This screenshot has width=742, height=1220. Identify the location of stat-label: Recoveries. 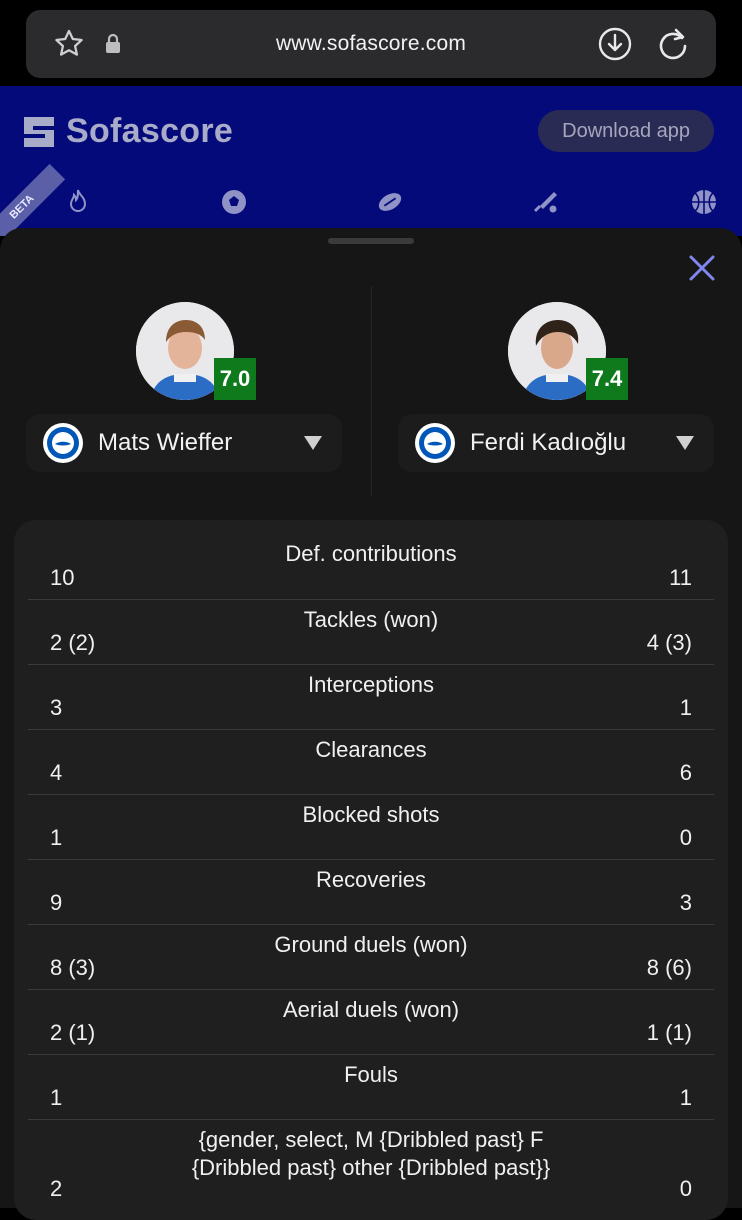
(371, 879).